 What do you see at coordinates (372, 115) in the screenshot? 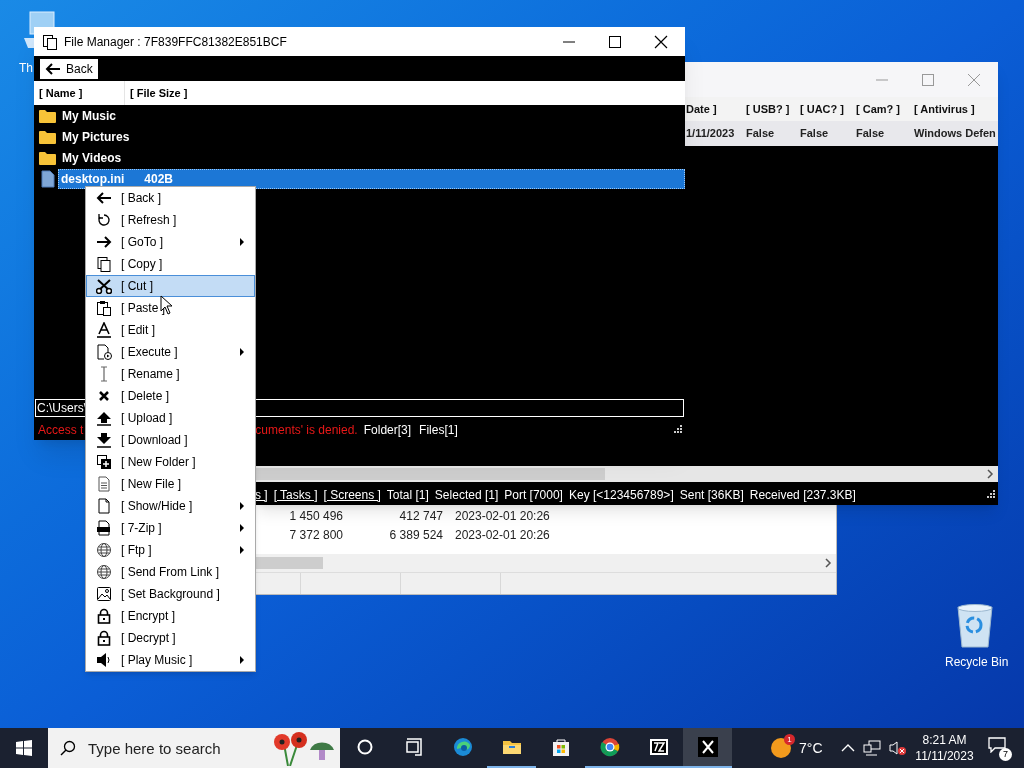
I see `file-row: My Music` at bounding box center [372, 115].